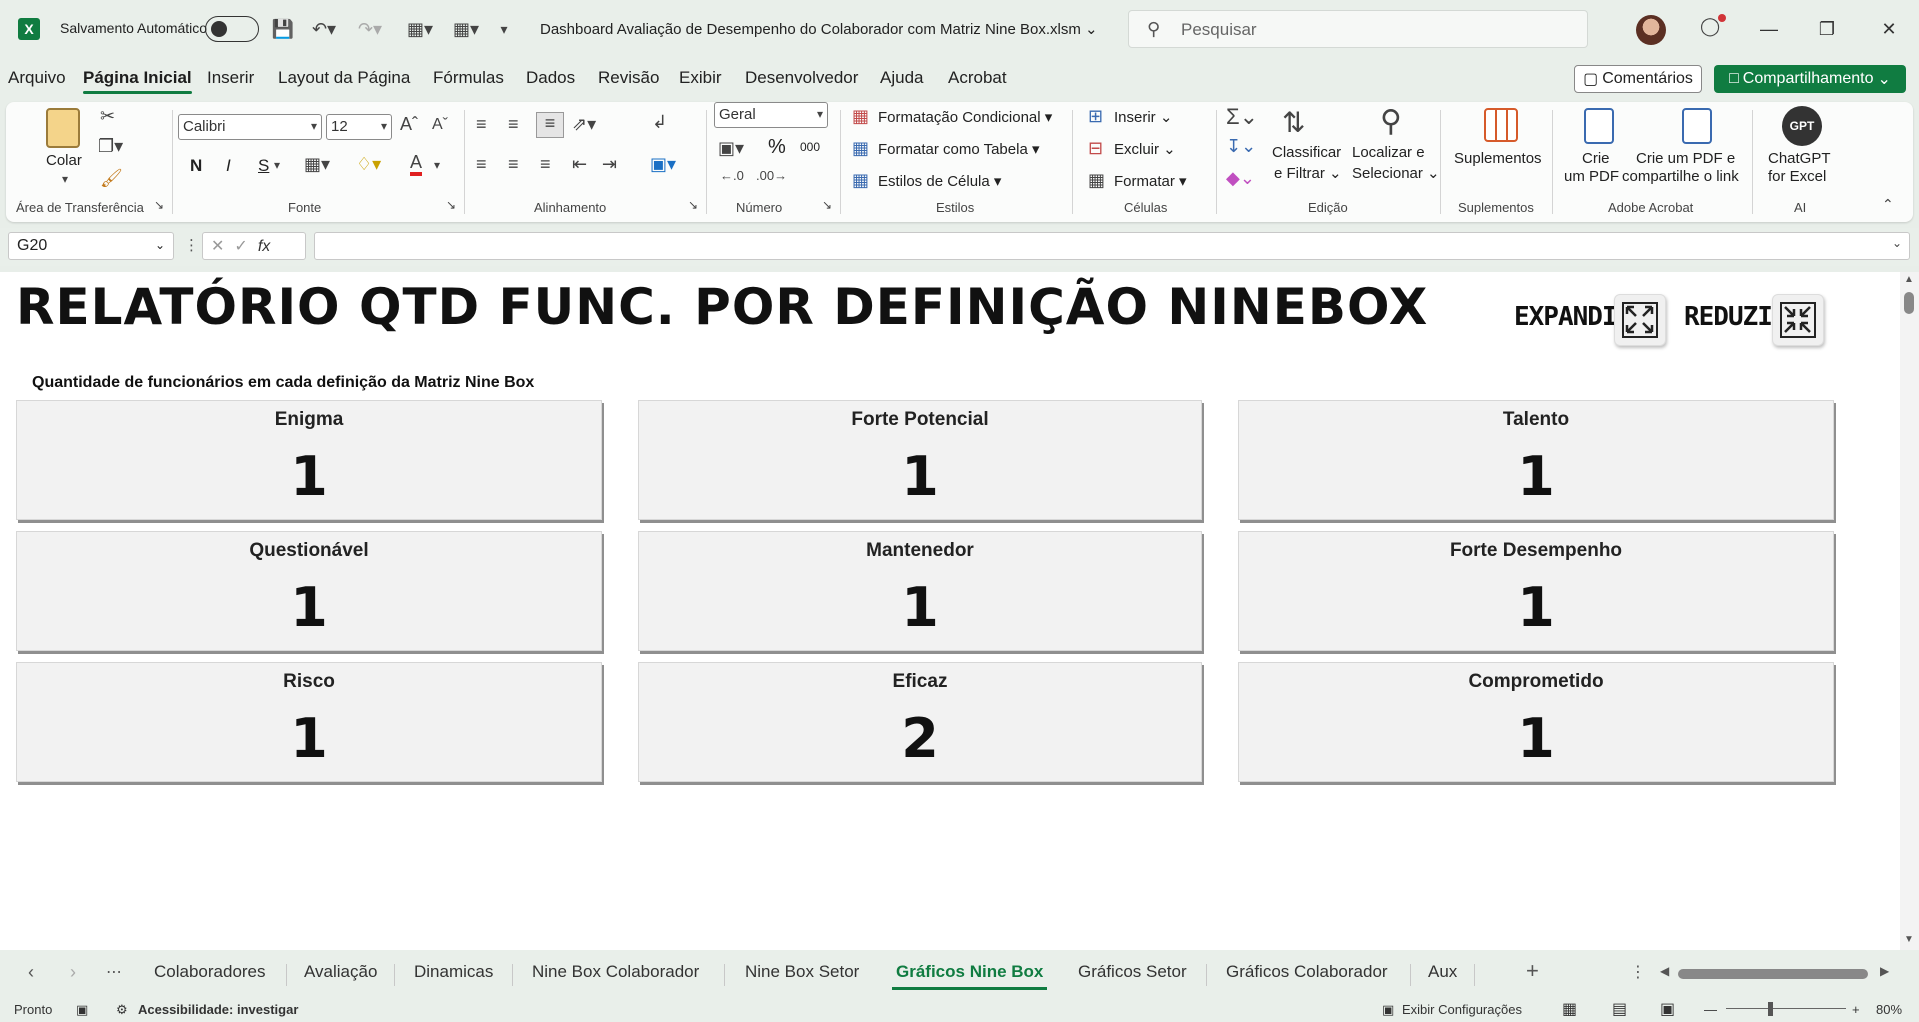 The image size is (1919, 1022). I want to click on expand-button, so click(1640, 320).